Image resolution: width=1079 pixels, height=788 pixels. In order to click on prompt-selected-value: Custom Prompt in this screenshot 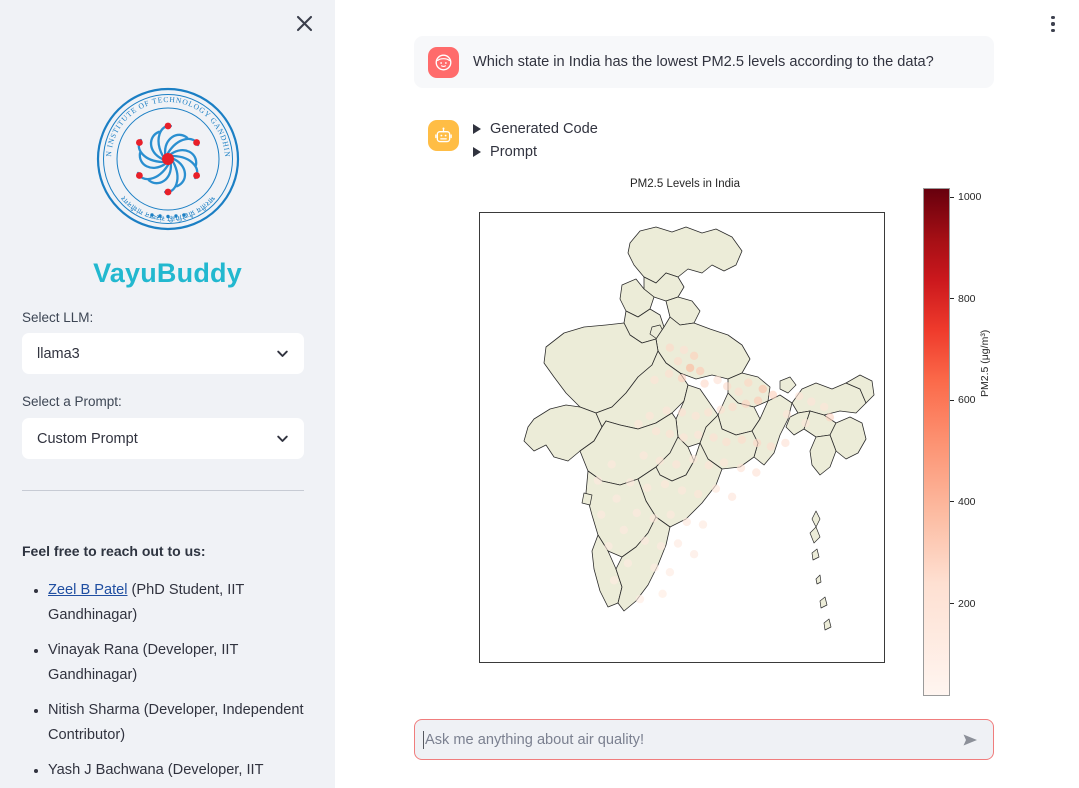, I will do `click(87, 438)`.